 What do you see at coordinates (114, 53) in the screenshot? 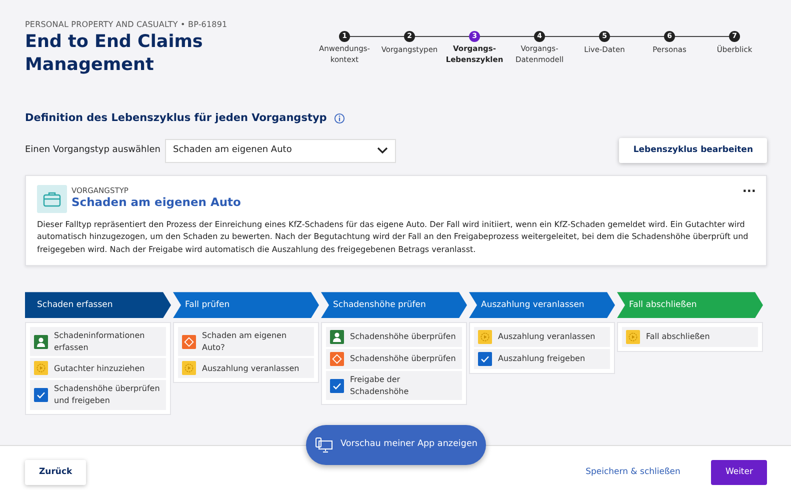
I see `page-title: End to End Claims Management` at bounding box center [114, 53].